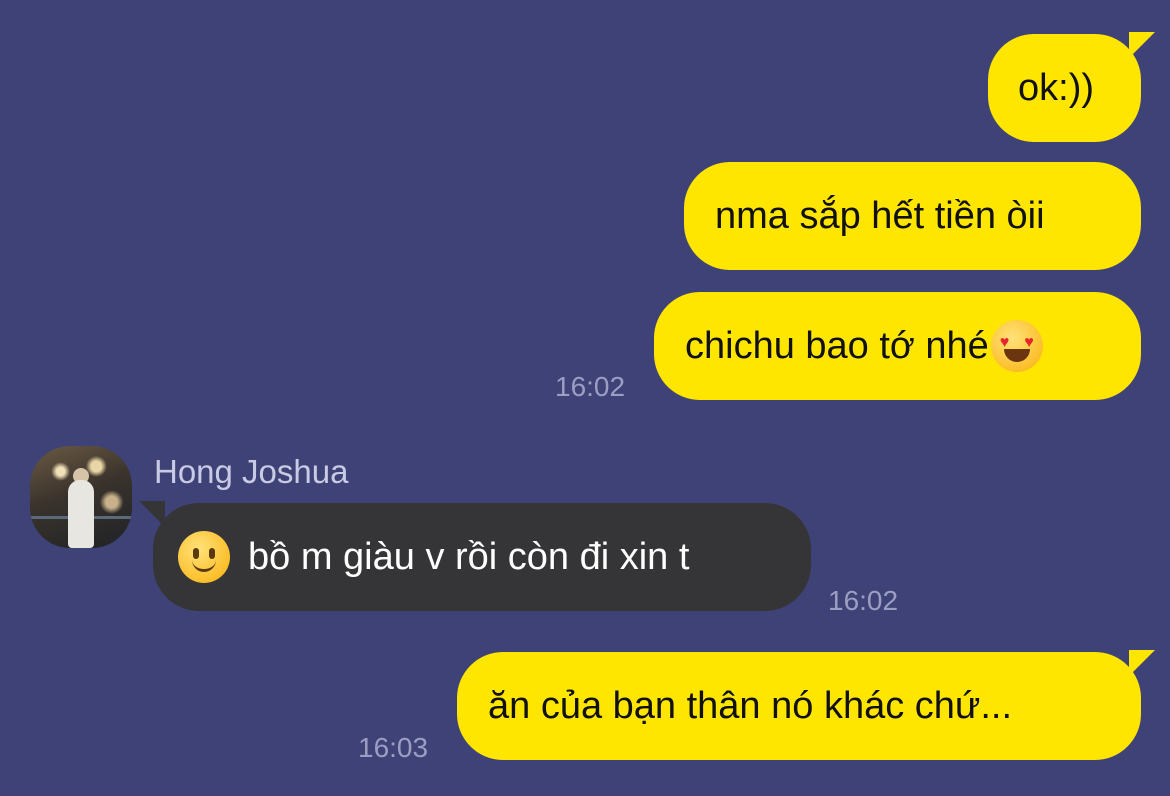  Describe the element at coordinates (1016, 346) in the screenshot. I see `heart-eyes-emoji: ♥ ♥` at that location.